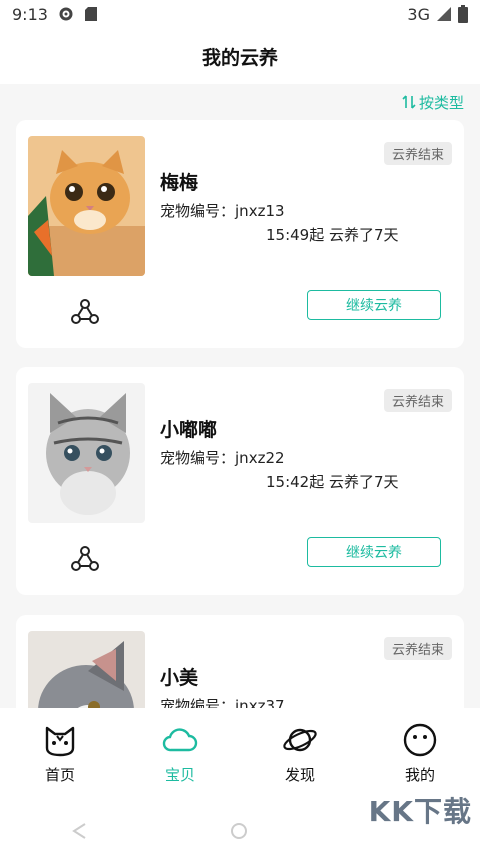 The width and height of the screenshot is (480, 853). I want to click on nav-label-home: 首页, so click(59, 775).